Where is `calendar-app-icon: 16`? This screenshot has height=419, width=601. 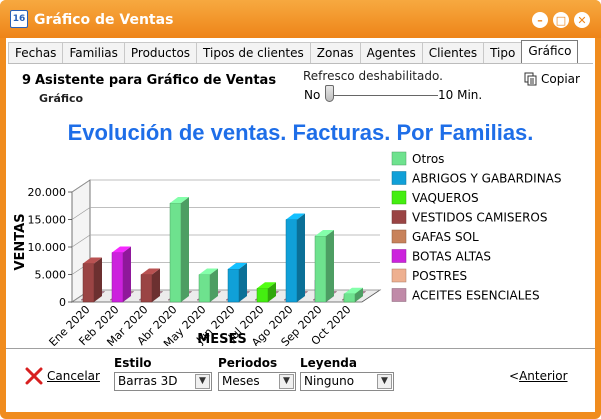
calendar-app-icon: 16 is located at coordinates (19, 19).